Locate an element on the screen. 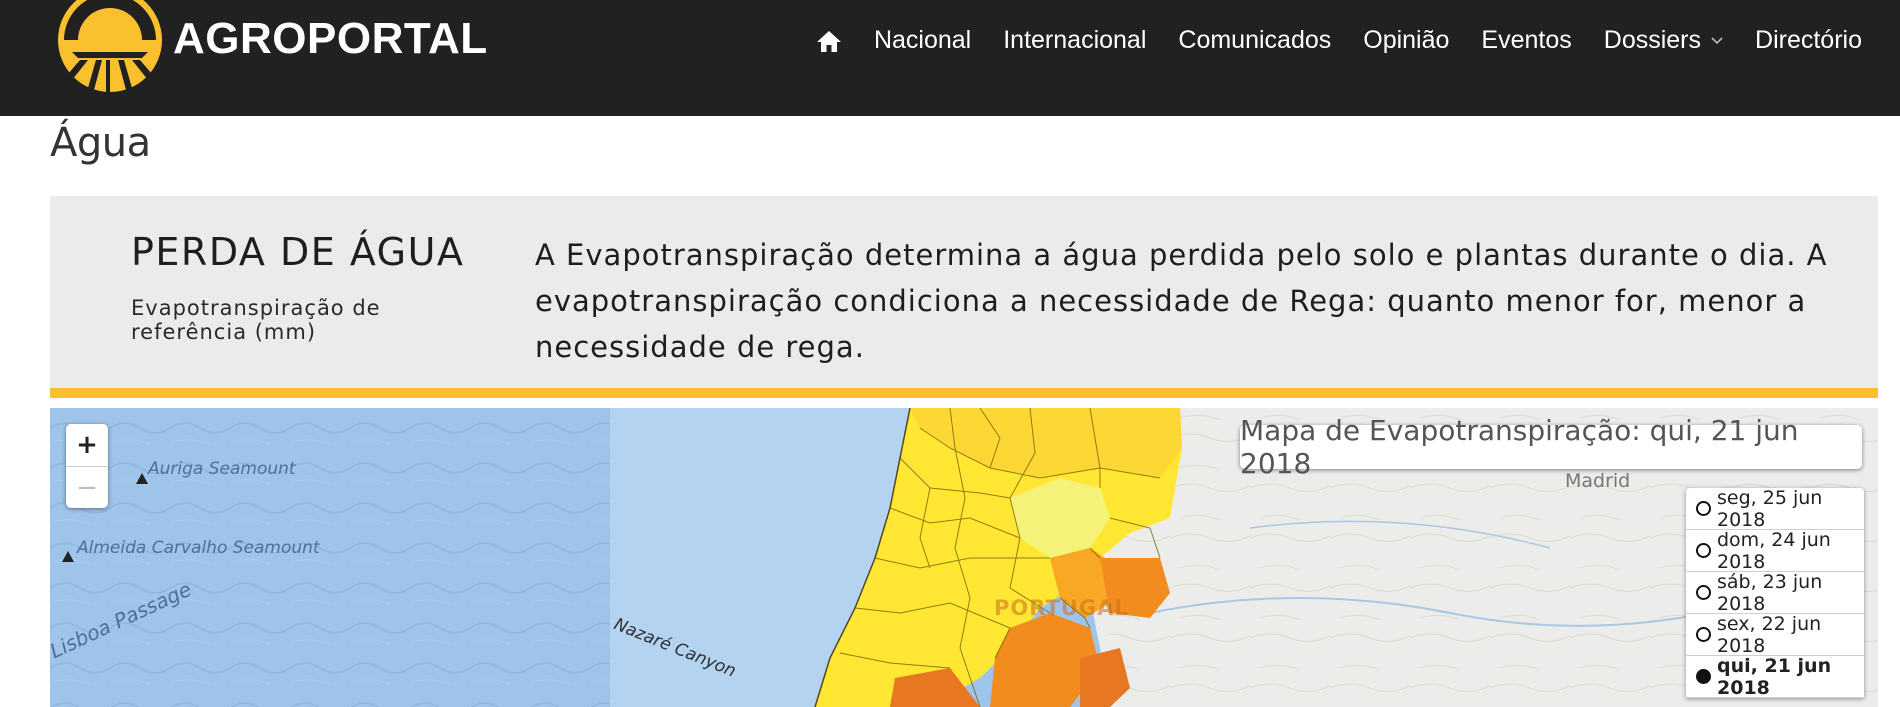  date-option: sáb, 23 jun 2018 is located at coordinates (1775, 592).